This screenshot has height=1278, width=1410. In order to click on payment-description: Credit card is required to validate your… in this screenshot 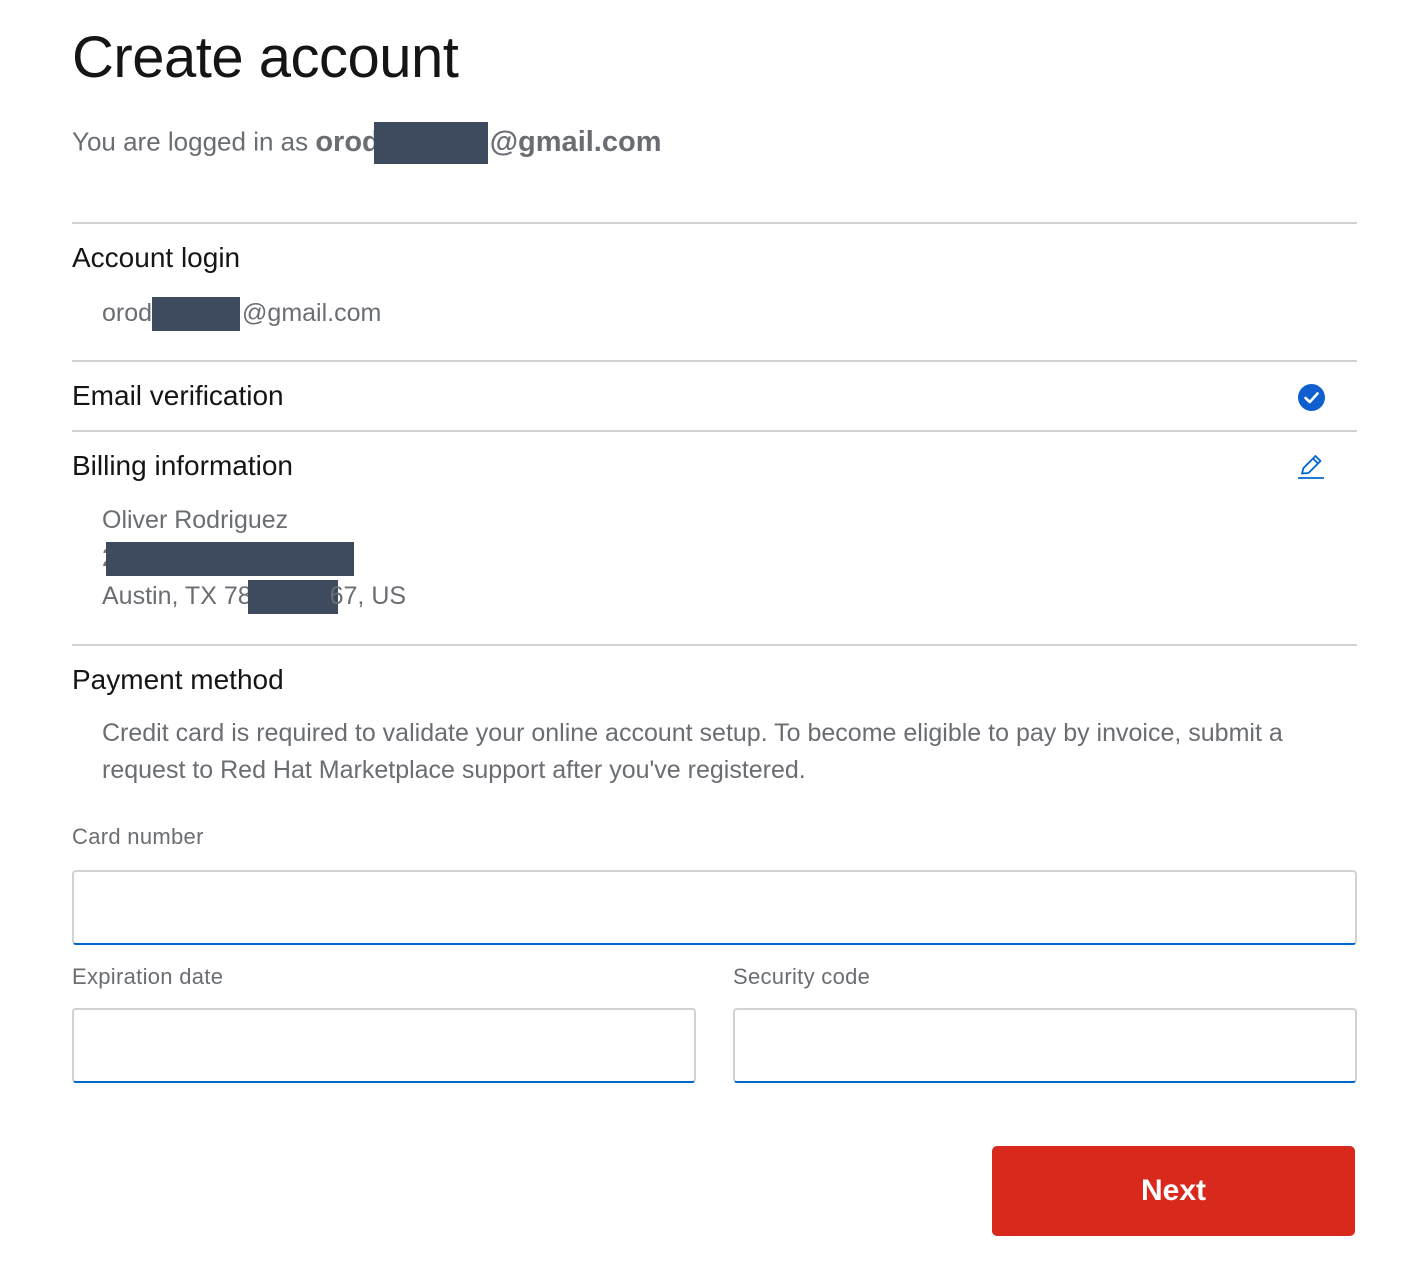, I will do `click(692, 751)`.